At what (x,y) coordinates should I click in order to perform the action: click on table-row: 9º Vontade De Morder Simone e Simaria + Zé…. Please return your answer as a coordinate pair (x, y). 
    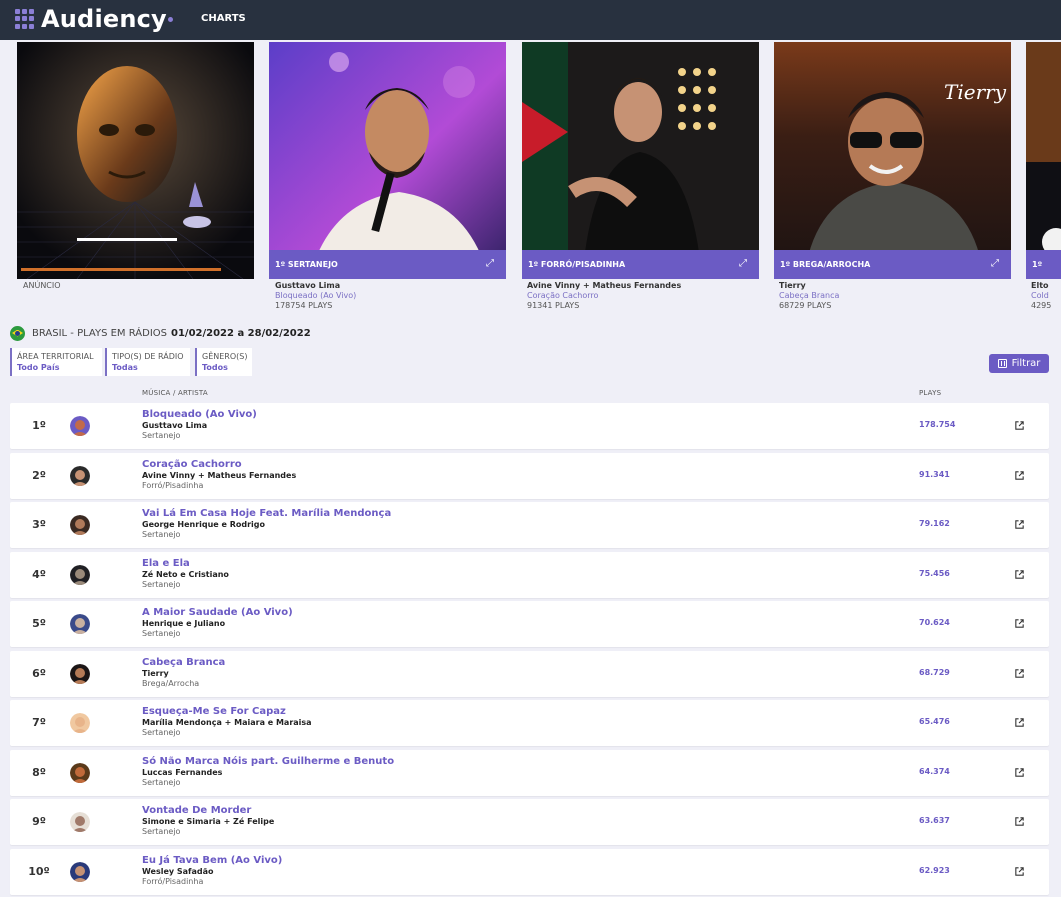
    Looking at the image, I should click on (529, 822).